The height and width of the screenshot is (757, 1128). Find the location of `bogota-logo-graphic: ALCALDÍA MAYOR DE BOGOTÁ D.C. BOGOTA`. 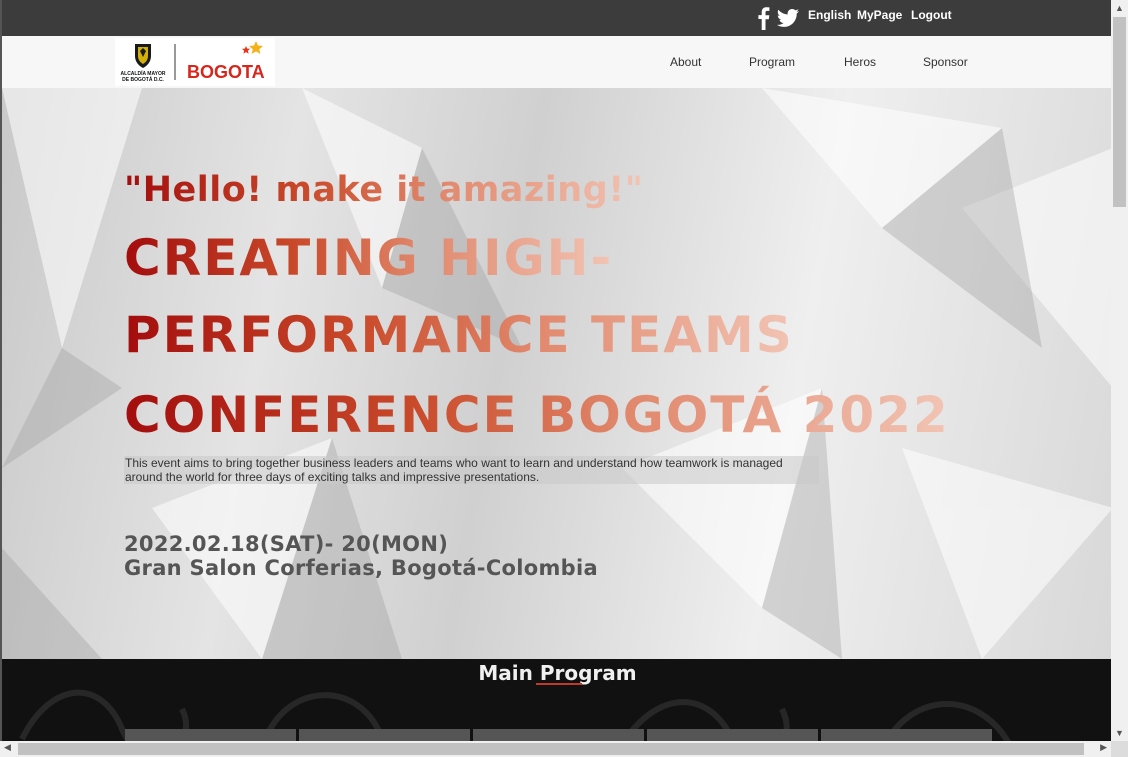

bogota-logo-graphic: ALCALDÍA MAYOR DE BOGOTÁ D.C. BOGOTA is located at coordinates (193, 62).